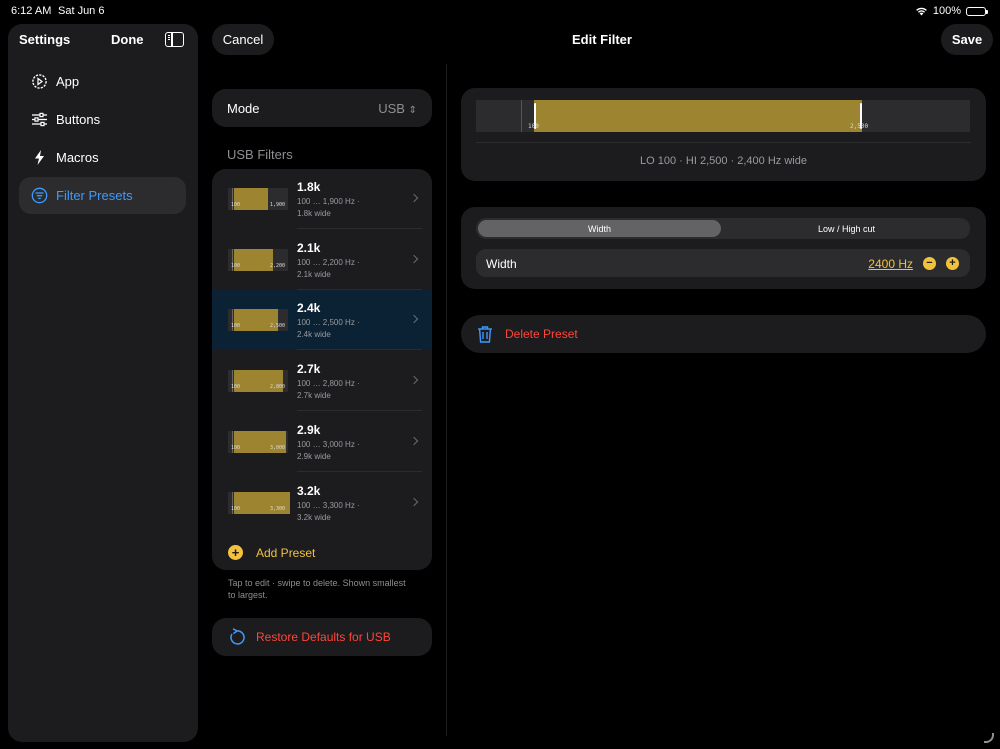  I want to click on preset-title: 2.1k, so click(309, 247).